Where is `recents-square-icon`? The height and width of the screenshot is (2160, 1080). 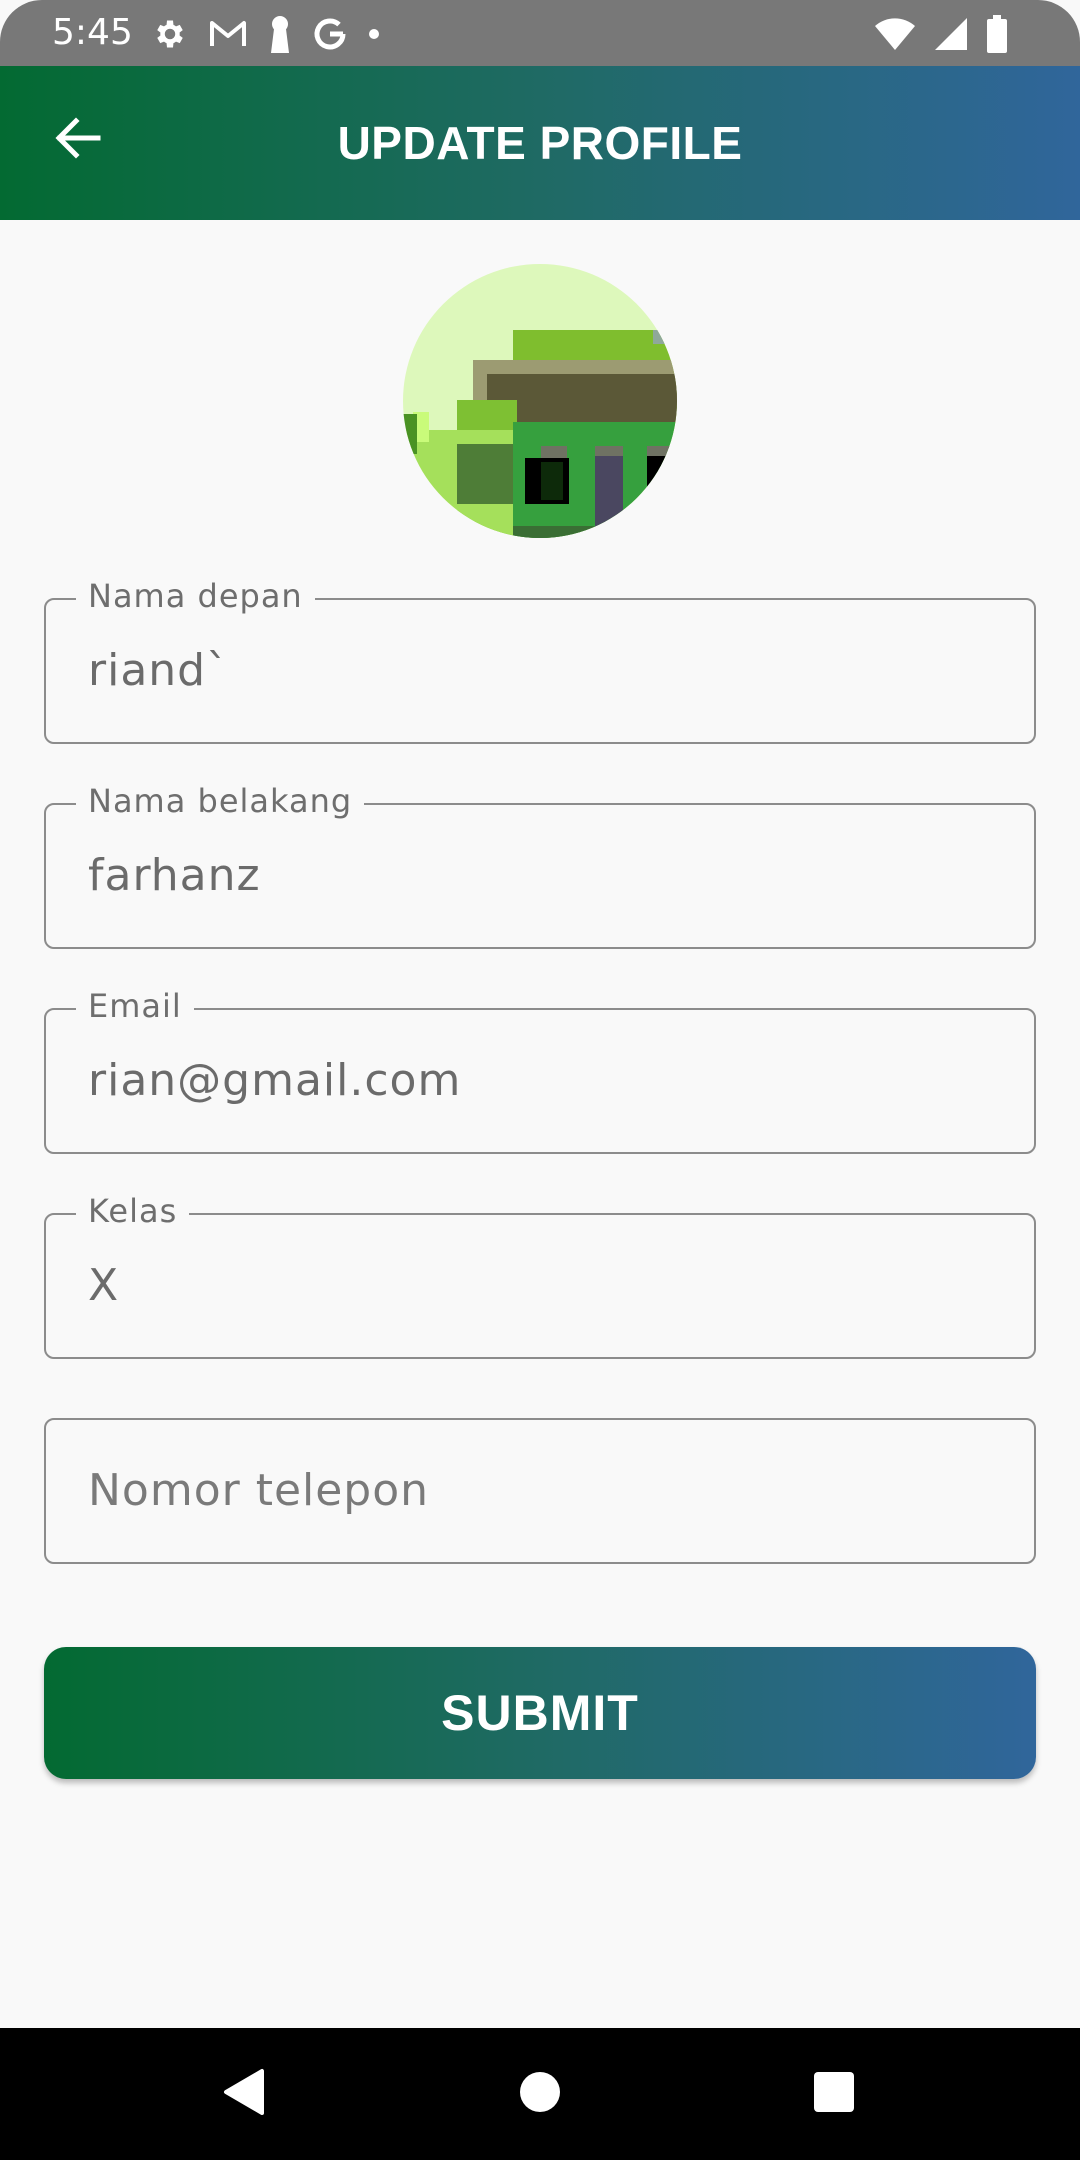 recents-square-icon is located at coordinates (834, 2094).